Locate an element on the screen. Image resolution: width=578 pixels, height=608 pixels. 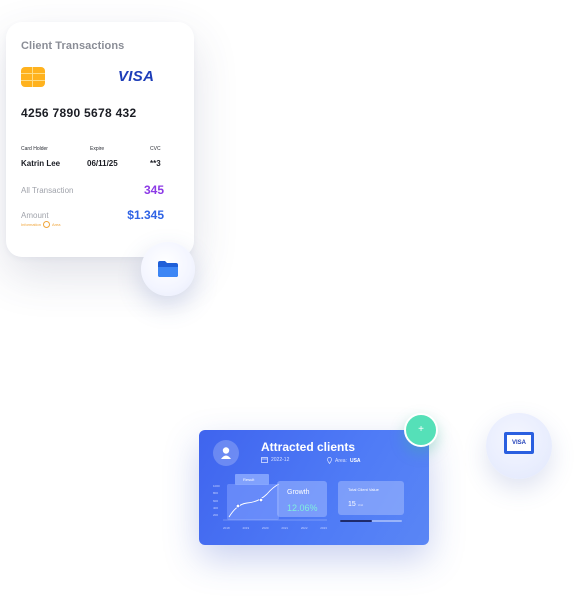
amount-info-right: Area is located at coordinates (56, 224).